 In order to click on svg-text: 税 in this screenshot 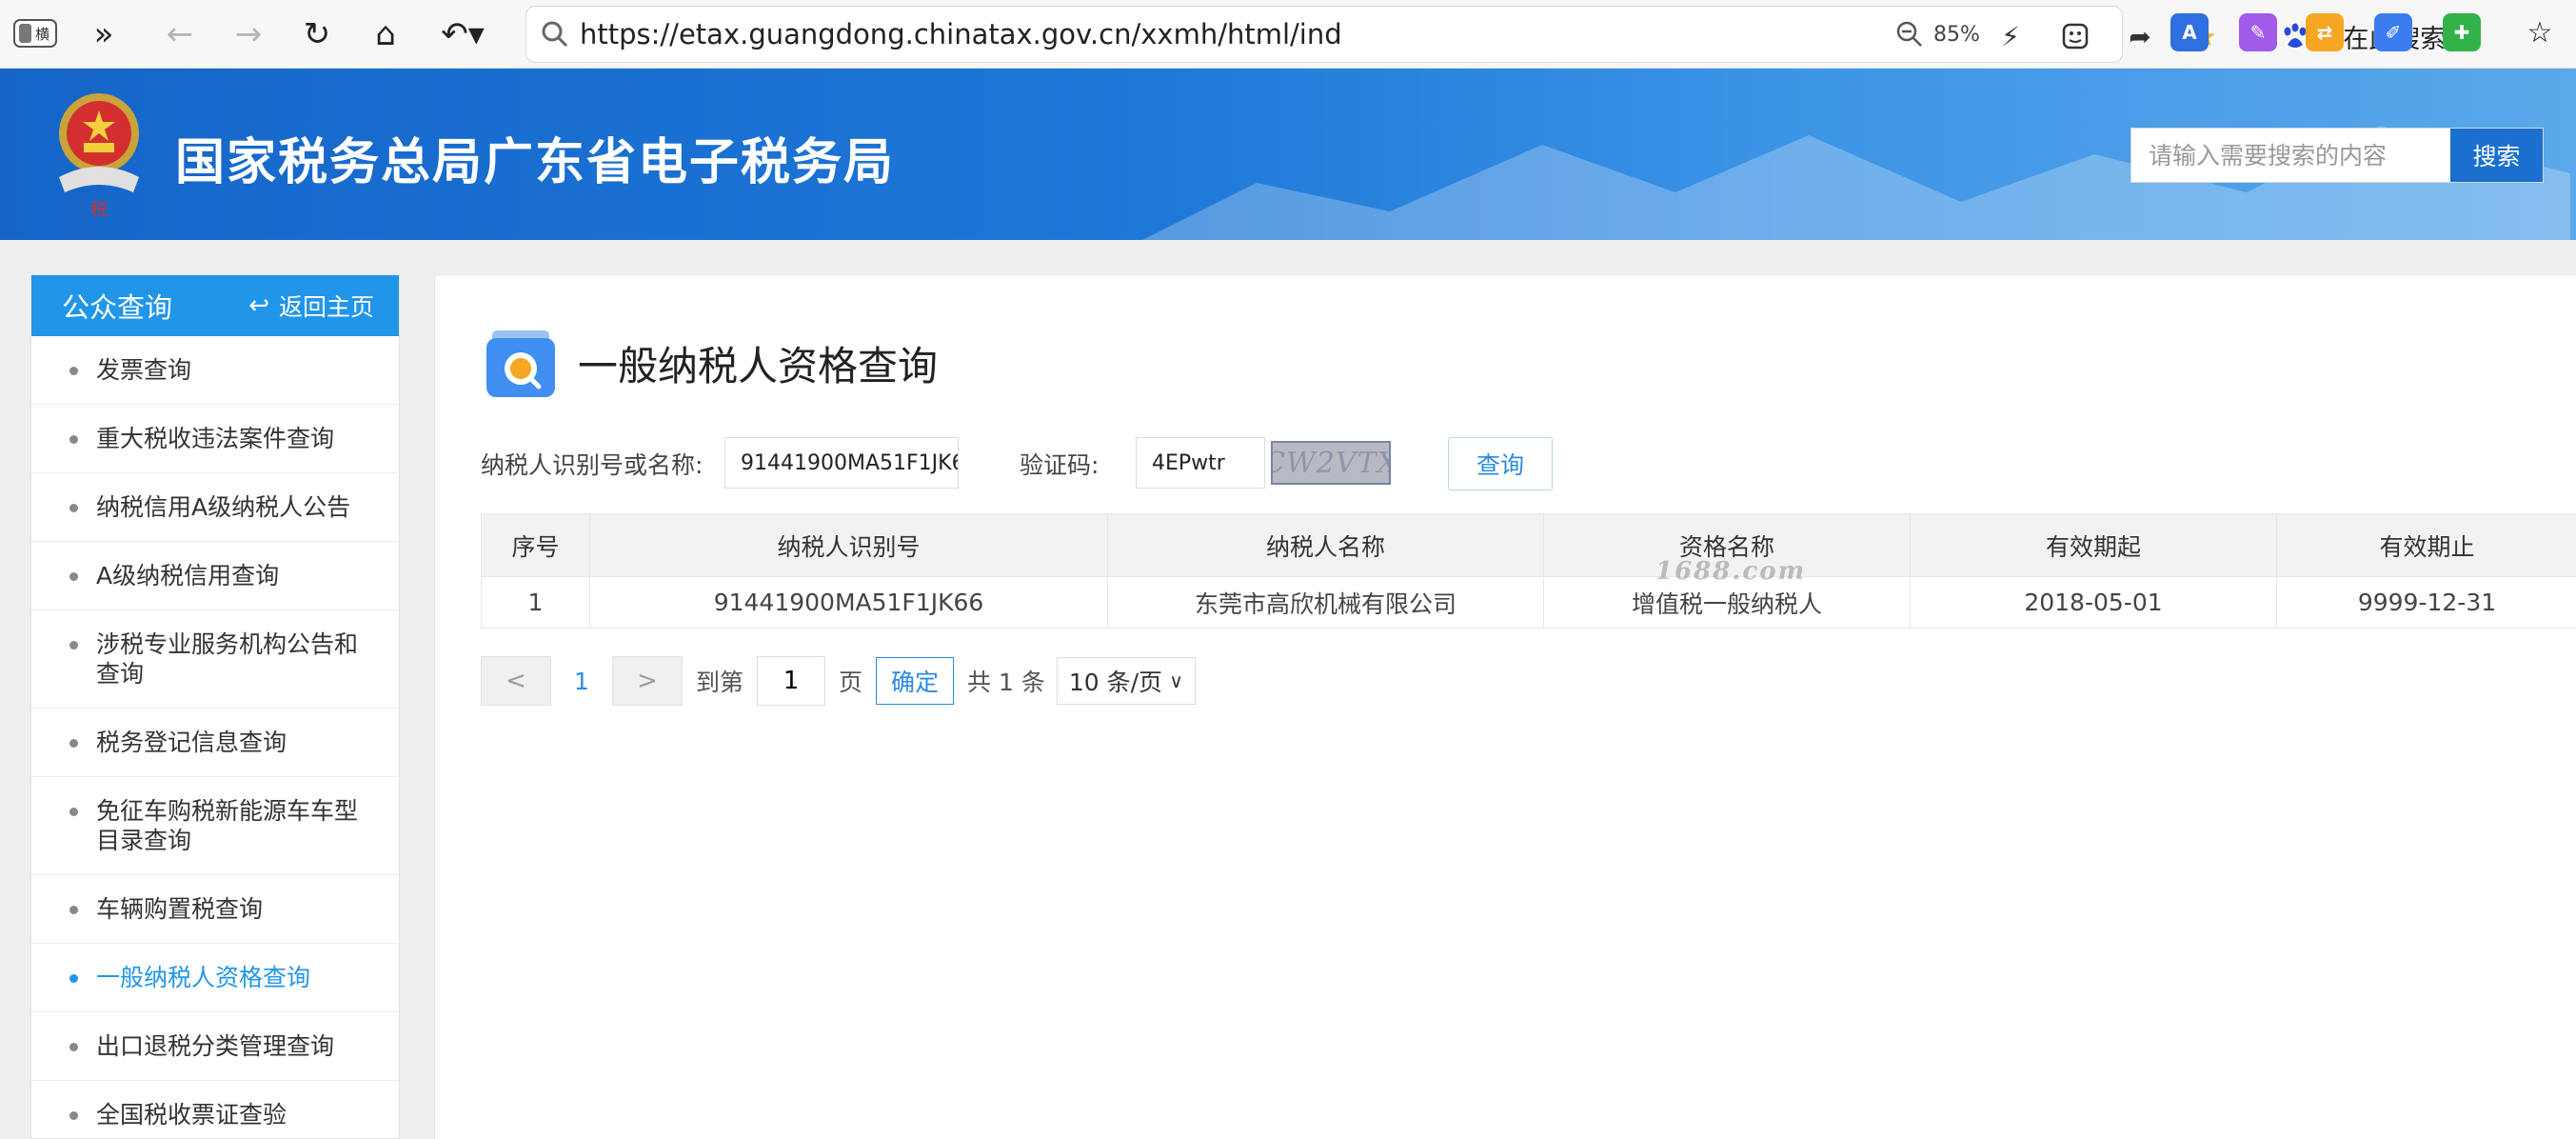, I will do `click(99, 210)`.